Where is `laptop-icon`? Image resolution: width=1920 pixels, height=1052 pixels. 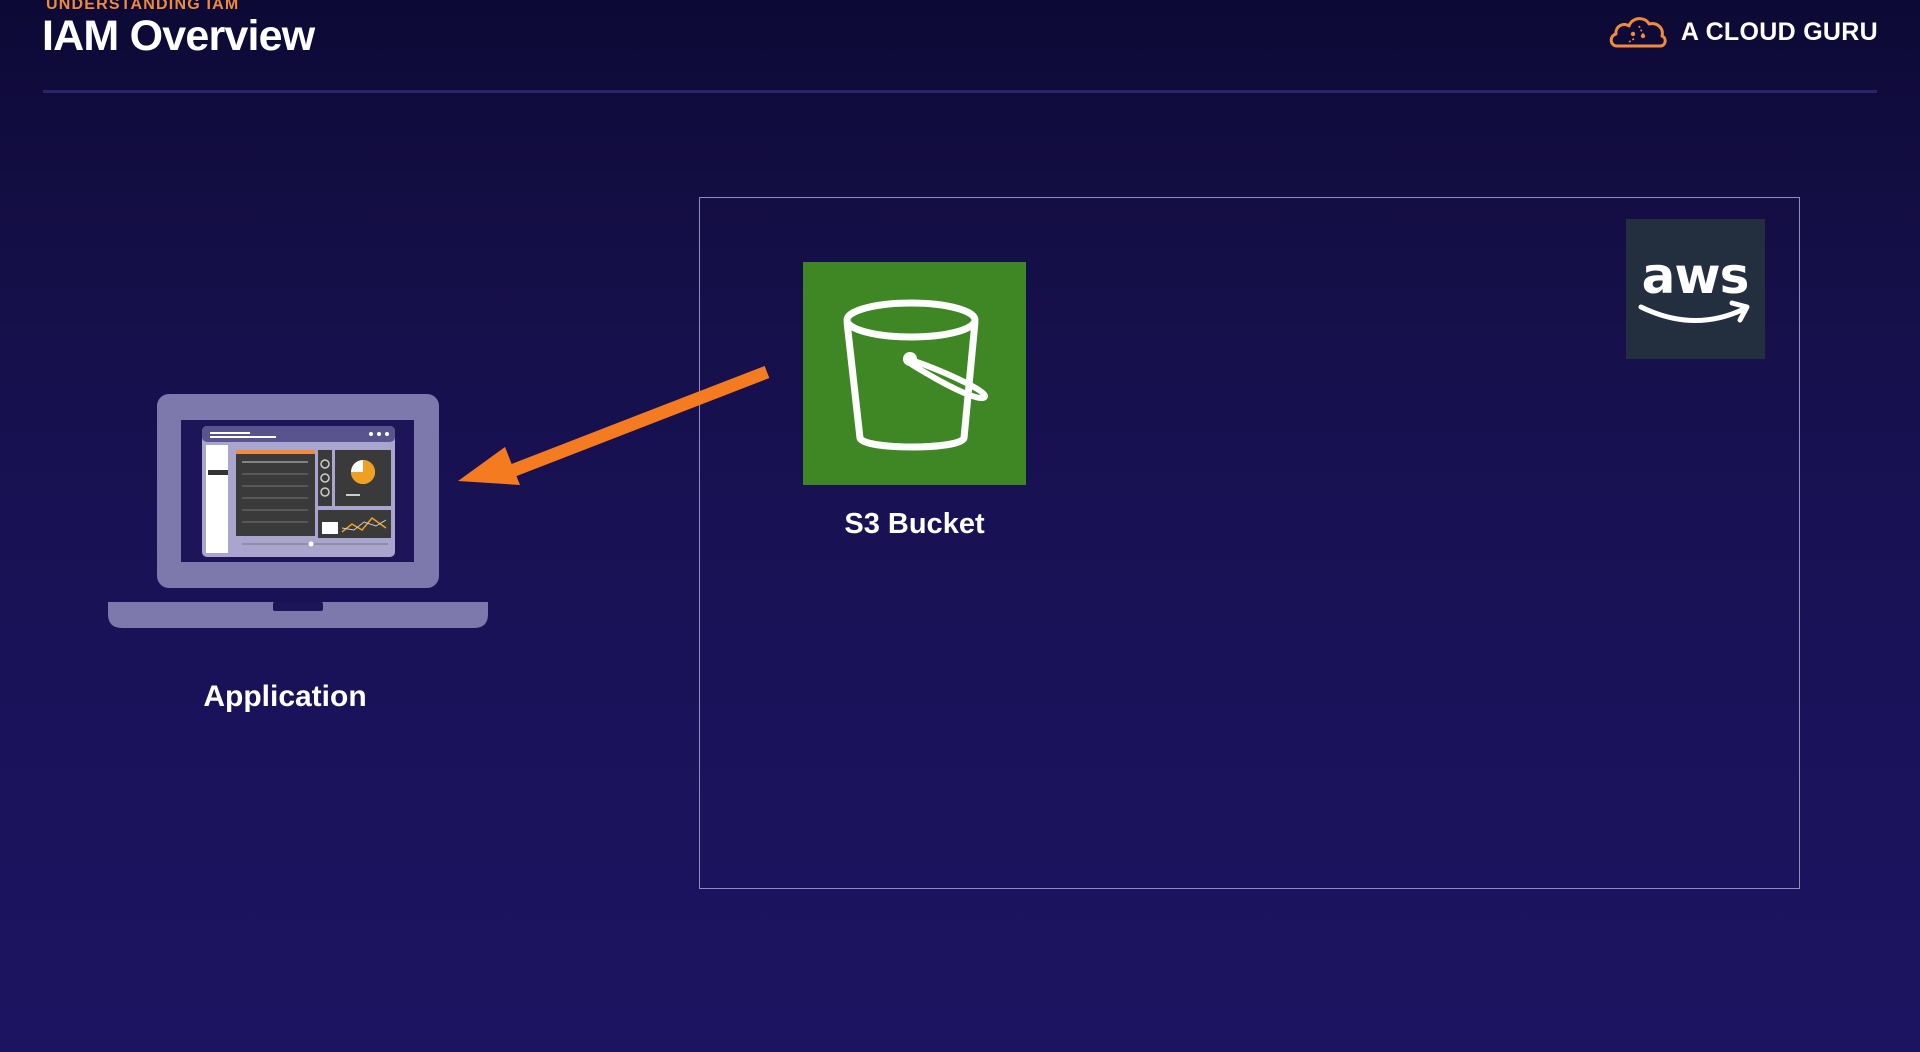 laptop-icon is located at coordinates (298, 512).